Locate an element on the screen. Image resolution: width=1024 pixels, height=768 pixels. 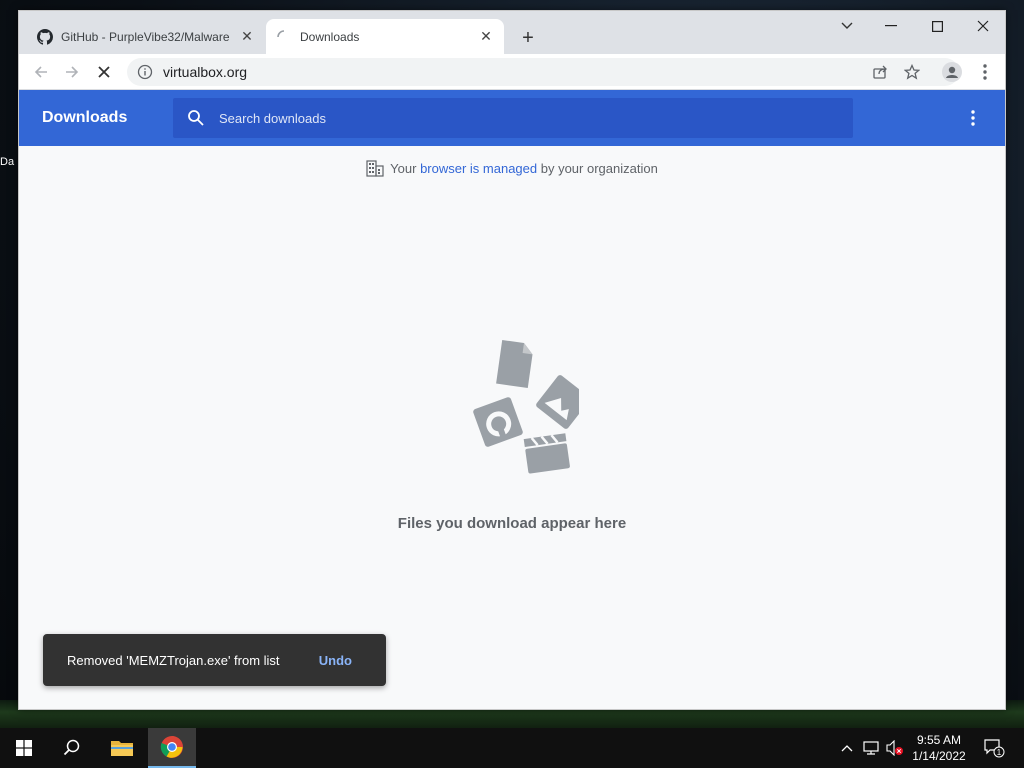
notification-count: 1 is located at coordinates (999, 752).